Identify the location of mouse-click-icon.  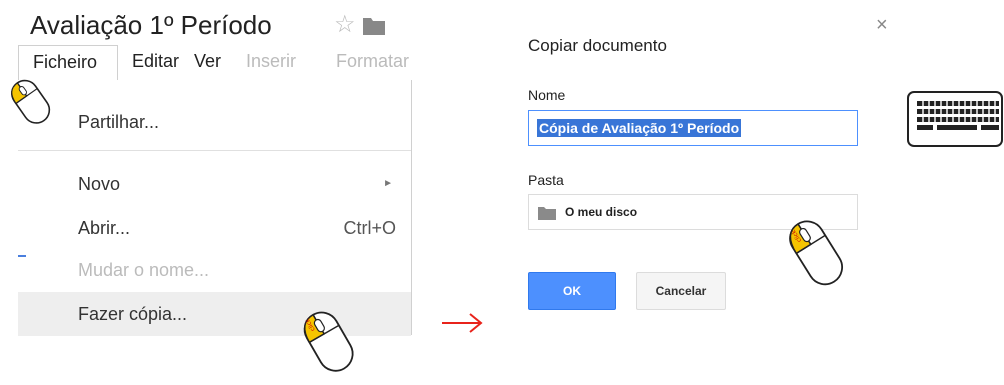
(31, 101).